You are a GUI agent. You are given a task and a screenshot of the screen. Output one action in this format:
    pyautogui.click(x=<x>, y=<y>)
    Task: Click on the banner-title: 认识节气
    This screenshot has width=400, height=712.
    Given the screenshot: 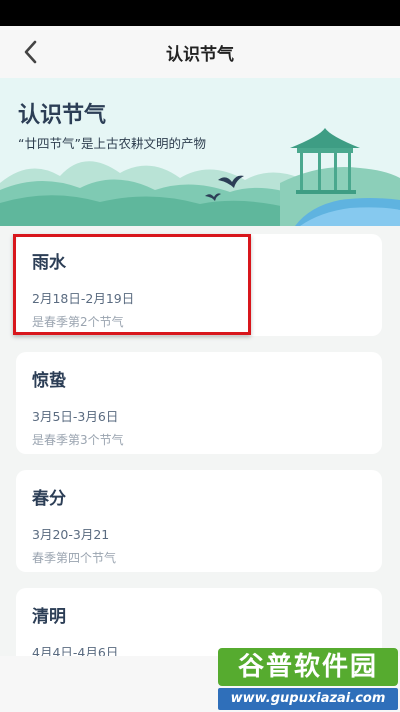 What is the action you would take?
    pyautogui.click(x=62, y=115)
    